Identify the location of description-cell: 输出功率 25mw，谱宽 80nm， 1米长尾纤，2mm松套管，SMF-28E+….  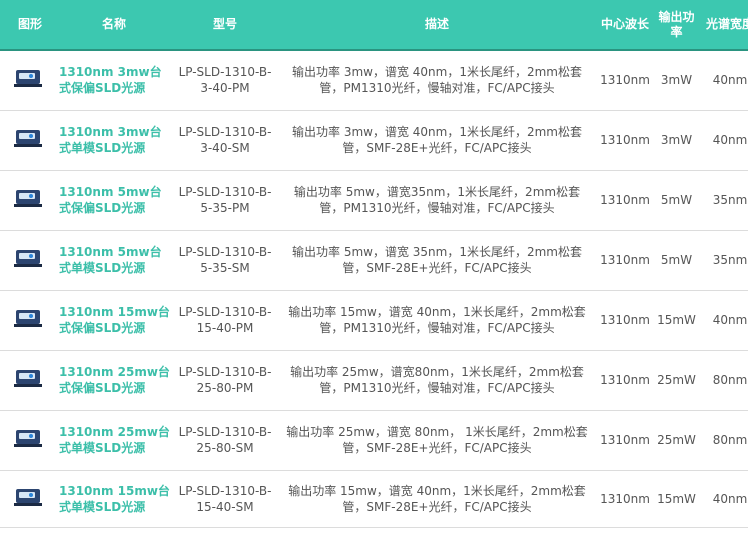
(437, 440).